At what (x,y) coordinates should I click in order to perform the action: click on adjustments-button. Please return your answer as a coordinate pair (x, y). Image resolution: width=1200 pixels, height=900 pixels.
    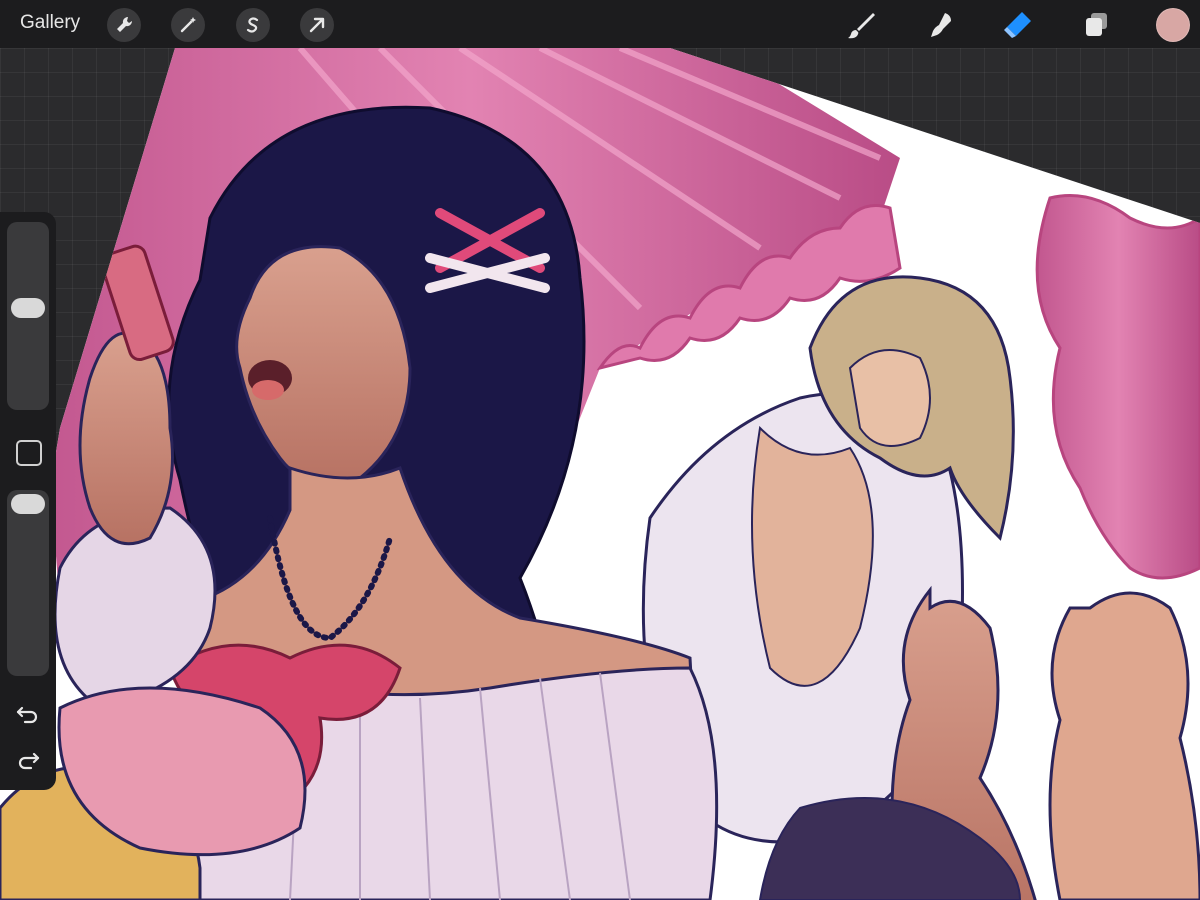
    Looking at the image, I should click on (188, 25).